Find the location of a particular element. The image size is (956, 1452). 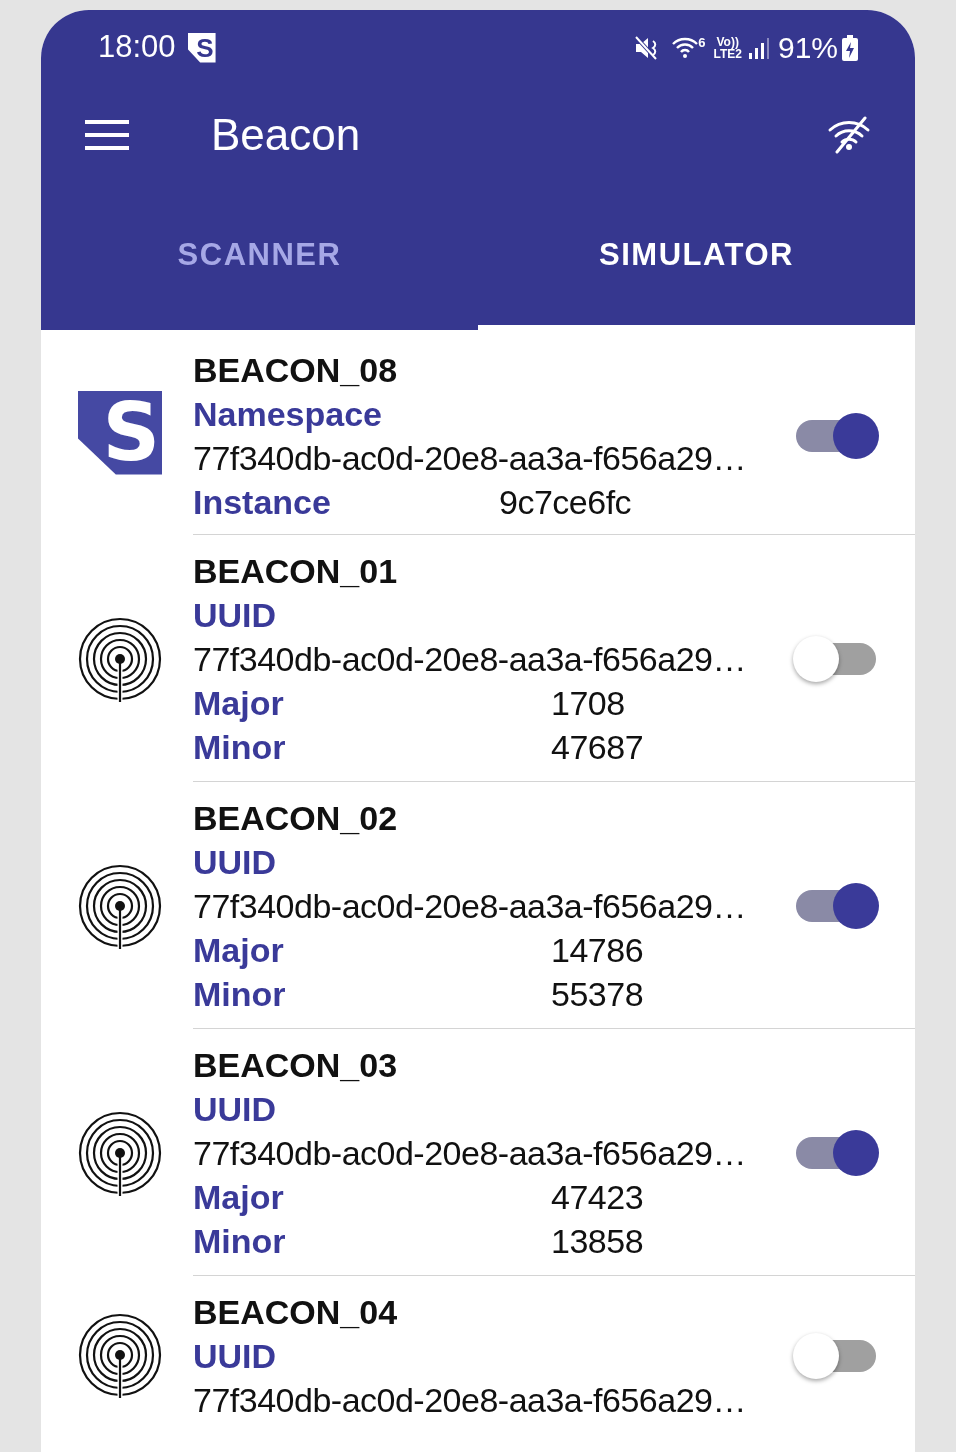

field-value: 13858 is located at coordinates (597, 1241).